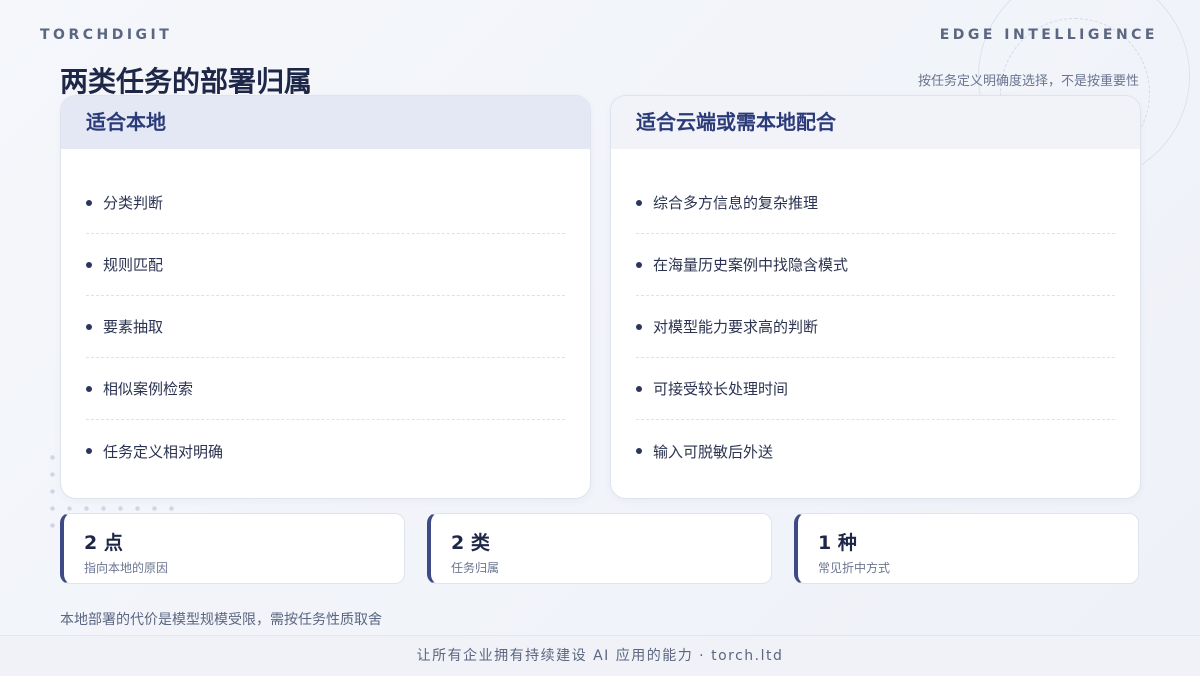 This screenshot has width=1200, height=676. I want to click on page-title: 两类任务的部署归属, so click(186, 81).